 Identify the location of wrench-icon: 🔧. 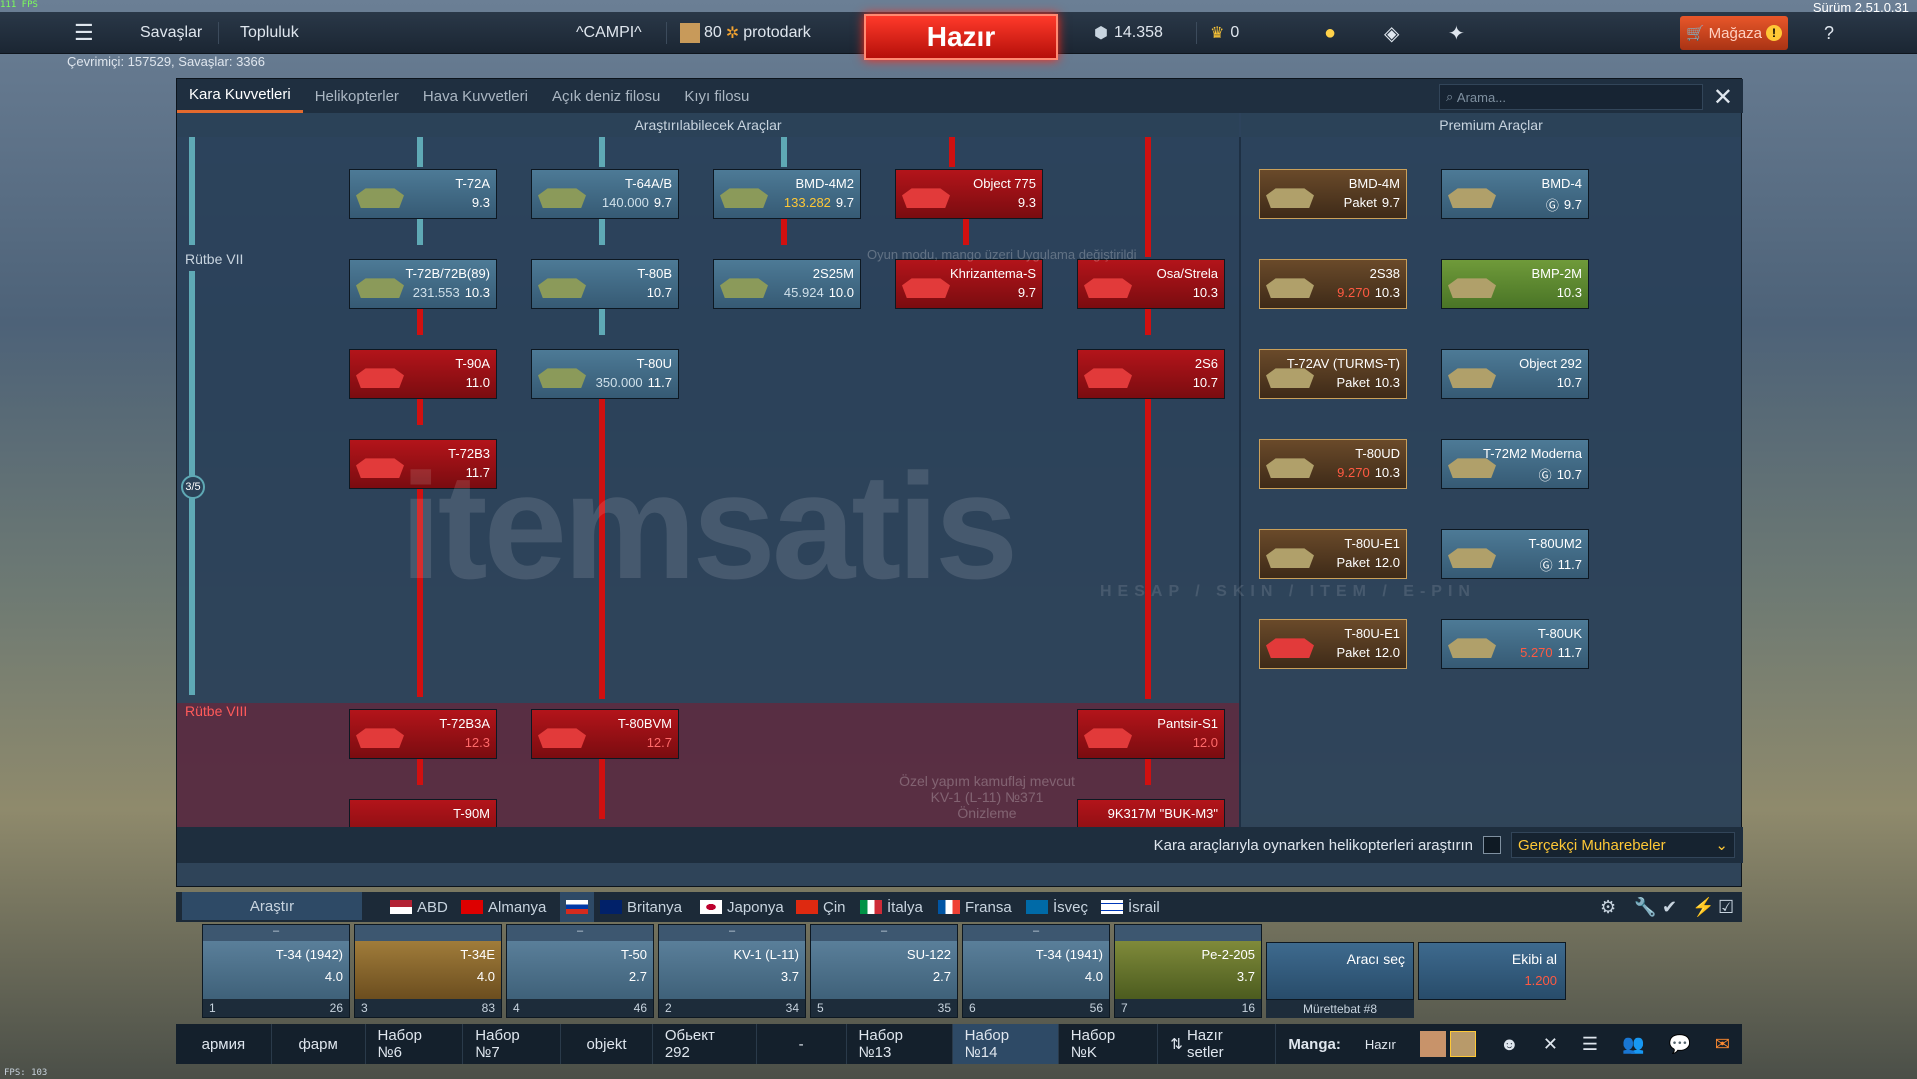
(1645, 907).